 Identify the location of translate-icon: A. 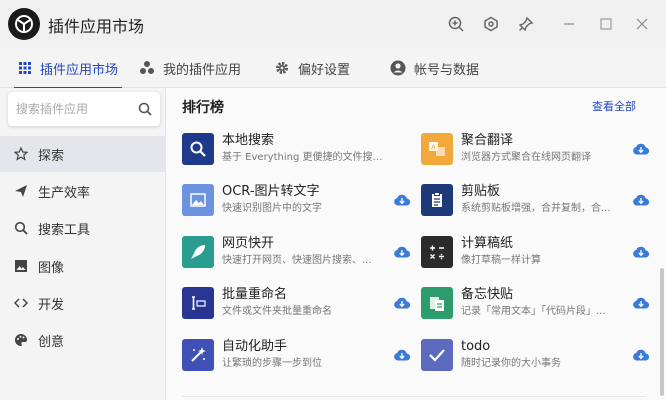
(437, 149).